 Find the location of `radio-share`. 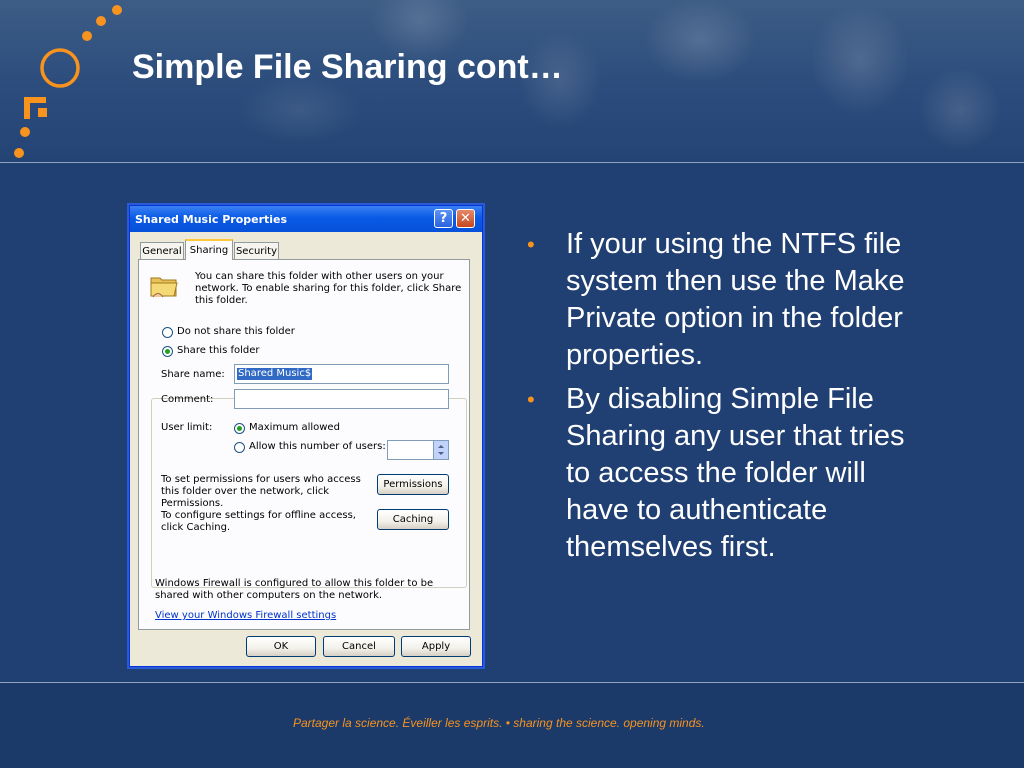

radio-share is located at coordinates (167, 351).